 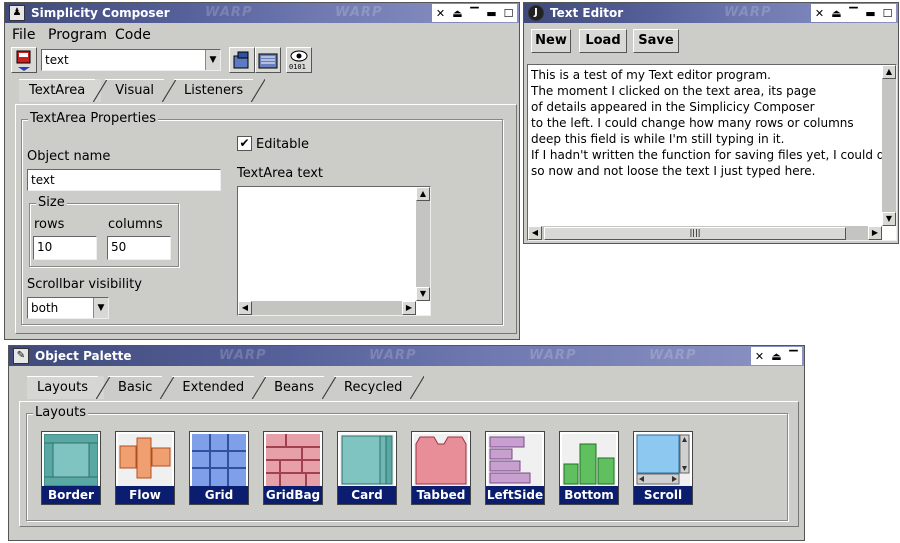 I want to click on tab-layouts: Layouts, so click(x=68, y=387).